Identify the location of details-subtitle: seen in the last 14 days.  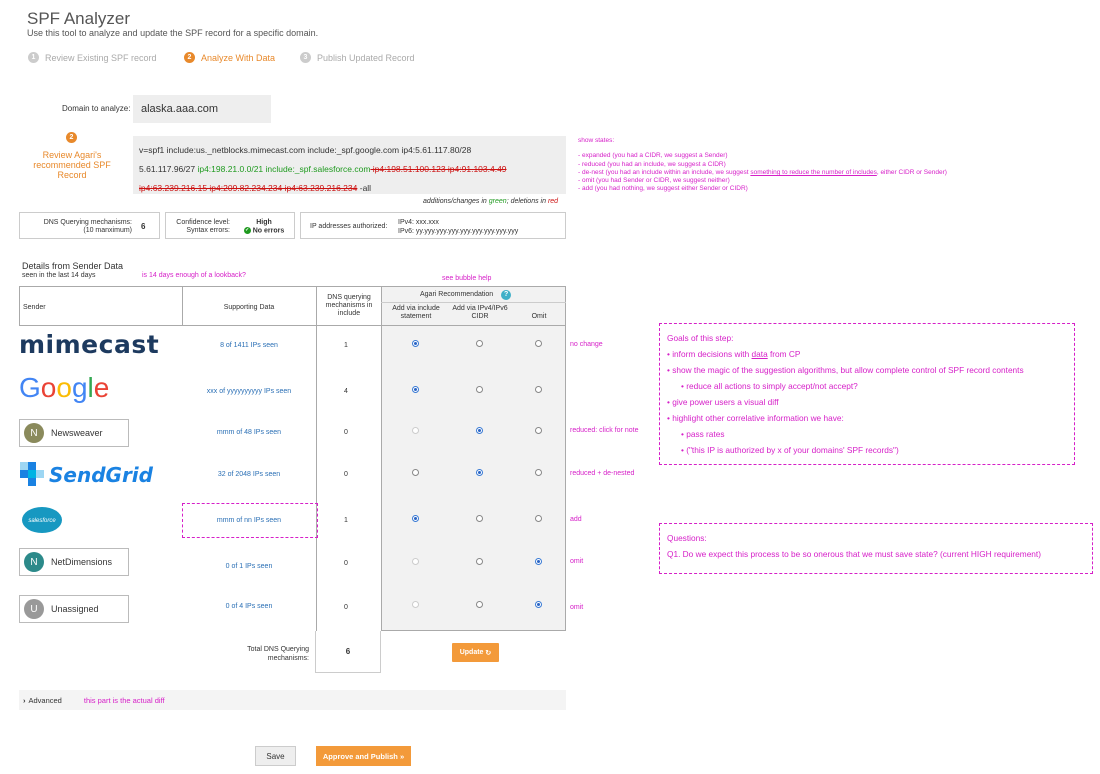
(59, 275).